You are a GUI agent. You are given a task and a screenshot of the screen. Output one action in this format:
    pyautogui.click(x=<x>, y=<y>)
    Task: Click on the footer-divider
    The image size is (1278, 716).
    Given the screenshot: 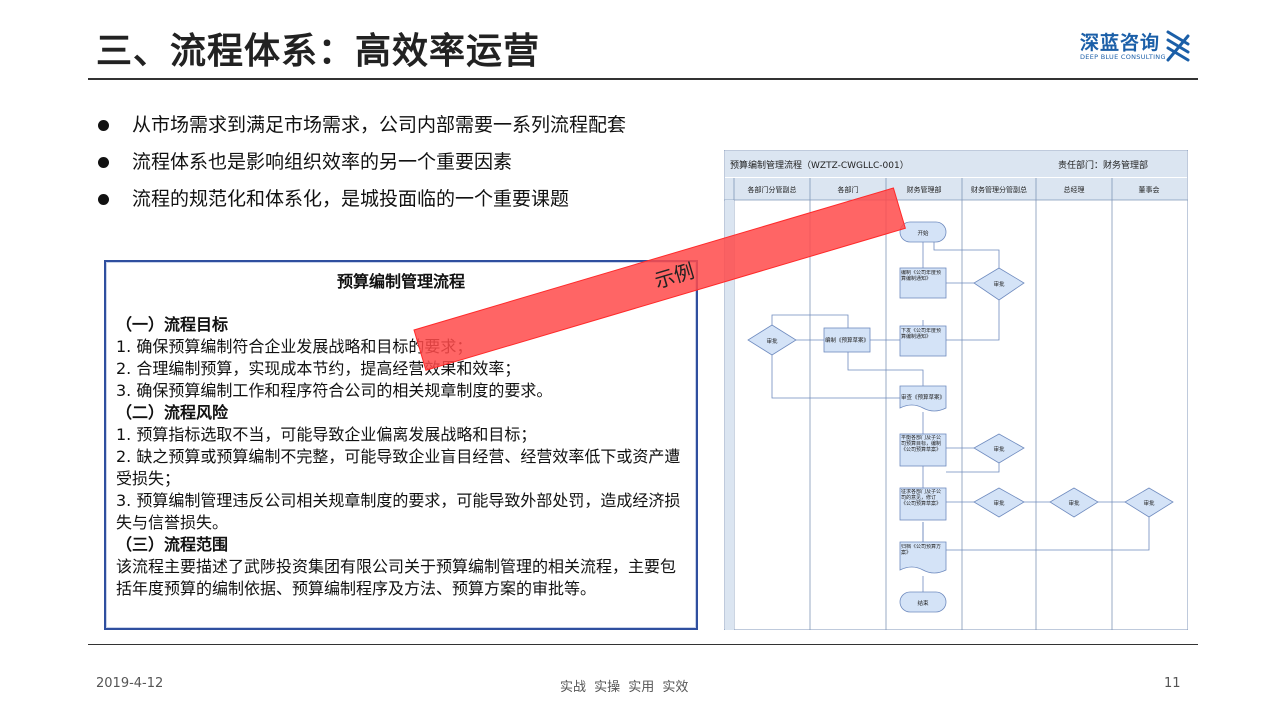 What is the action you would take?
    pyautogui.click(x=643, y=644)
    